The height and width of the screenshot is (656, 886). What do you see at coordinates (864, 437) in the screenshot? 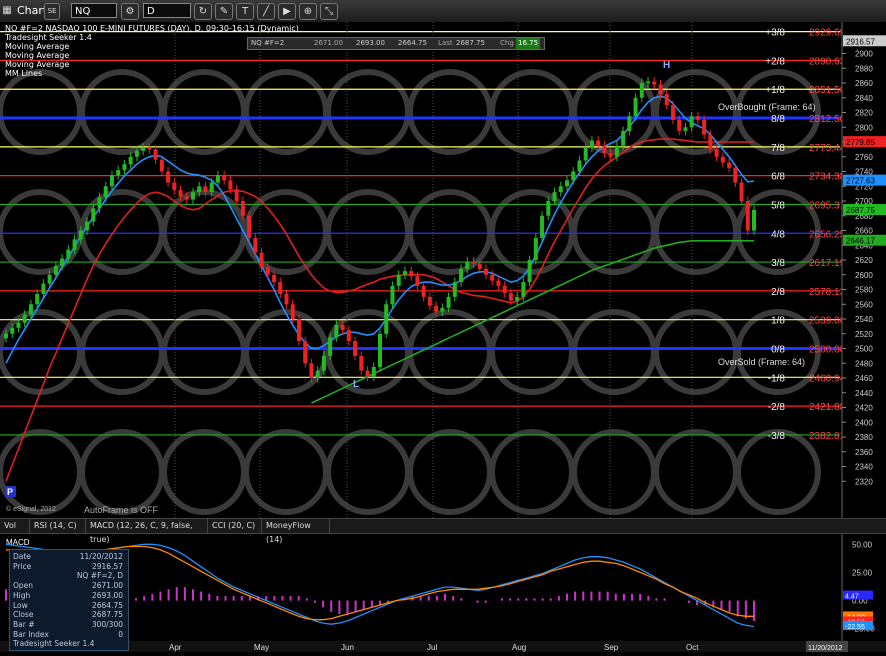
I see `y-tick-label: 2380` at bounding box center [864, 437].